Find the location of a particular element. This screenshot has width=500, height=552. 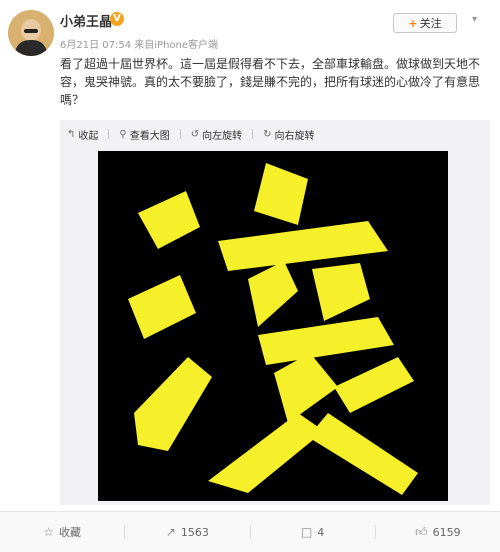

post-time: 6月21日 07:54 is located at coordinates (95, 45).